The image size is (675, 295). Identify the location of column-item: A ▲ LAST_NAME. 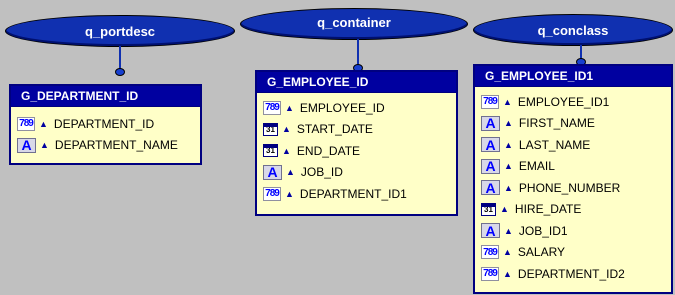
(573, 145).